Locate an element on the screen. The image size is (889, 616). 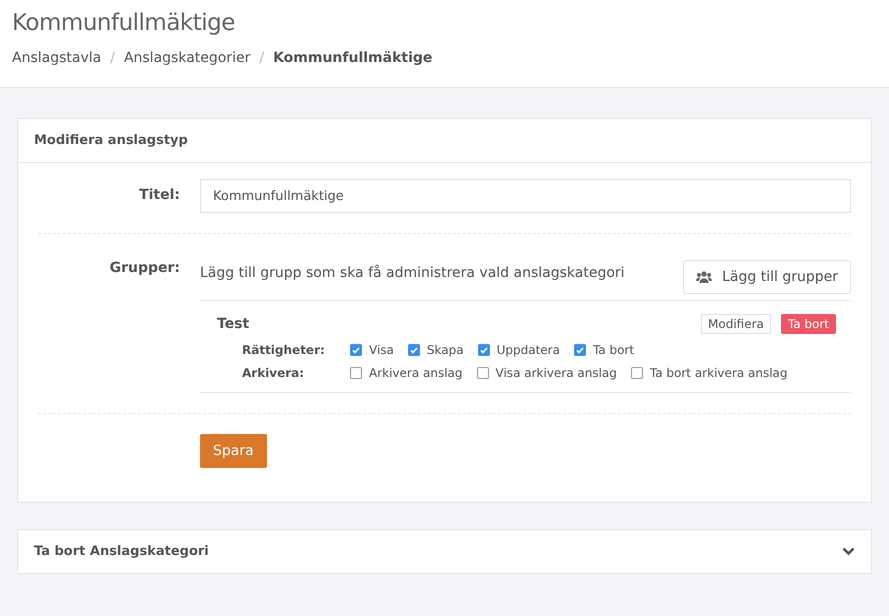
field-label: Grupper: is located at coordinates (144, 268).